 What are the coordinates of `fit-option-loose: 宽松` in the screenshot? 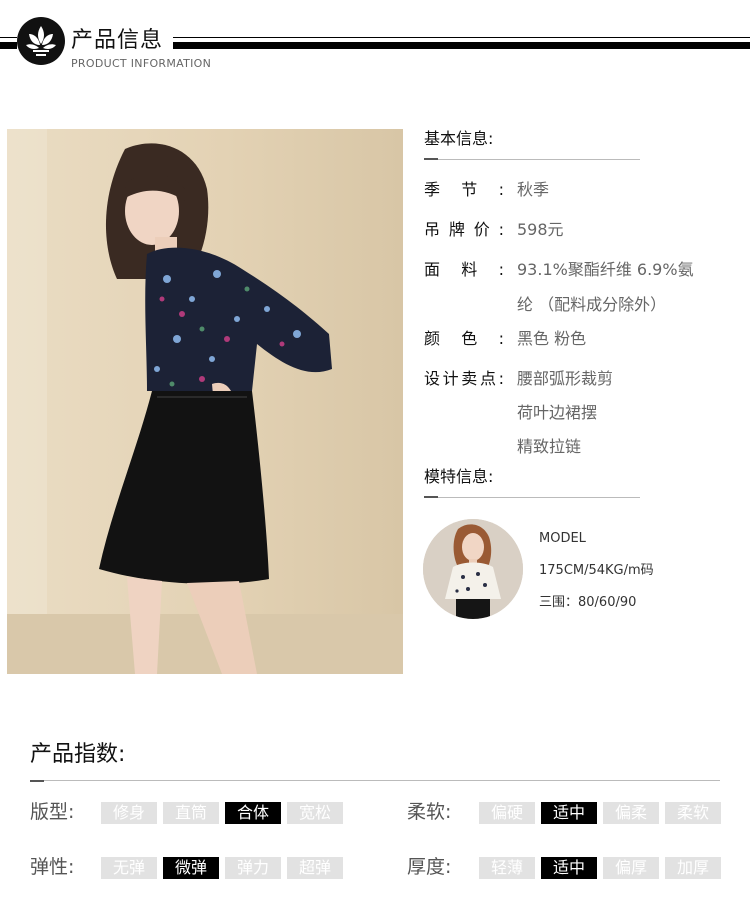 It's located at (315, 813).